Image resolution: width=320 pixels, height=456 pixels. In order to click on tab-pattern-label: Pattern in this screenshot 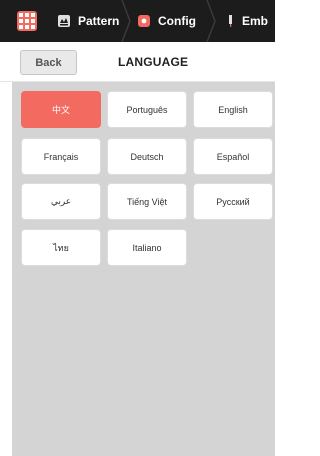, I will do `click(99, 21)`.